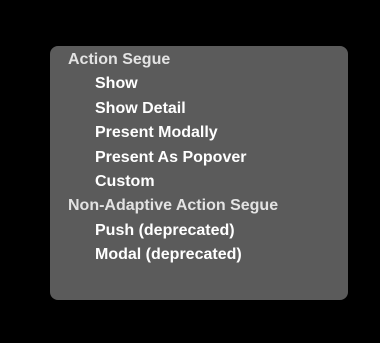 The width and height of the screenshot is (380, 343). I want to click on menu-item-show-detail: Show Detail, so click(199, 109).